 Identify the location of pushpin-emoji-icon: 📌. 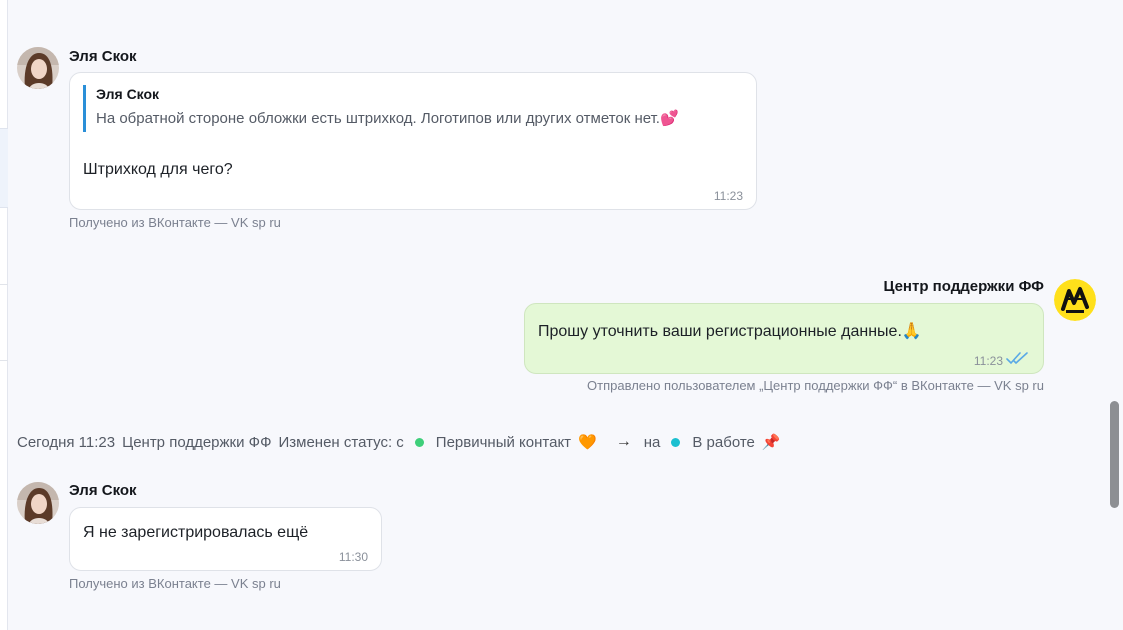
(771, 442).